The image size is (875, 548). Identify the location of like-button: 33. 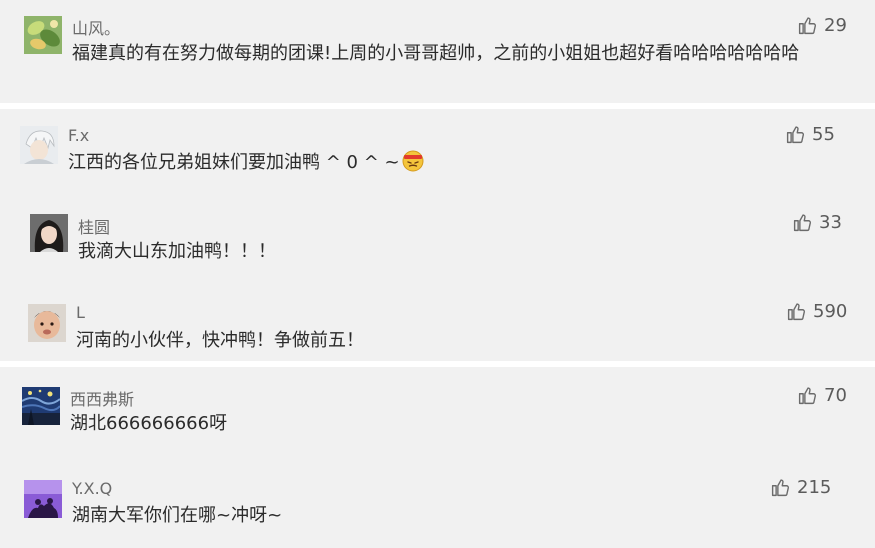
(817, 222).